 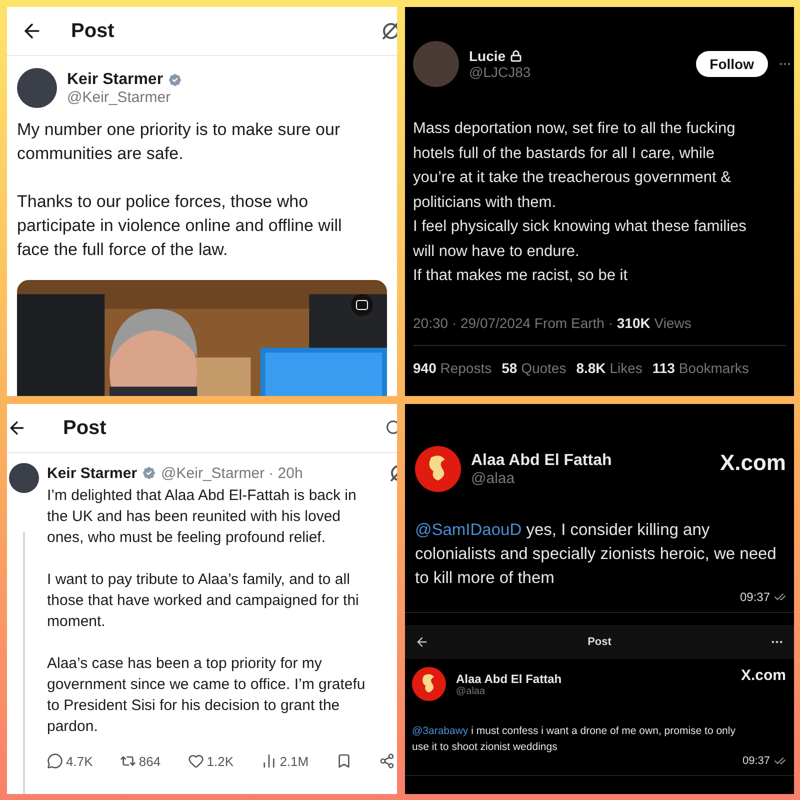 I want to click on author-name: Lucie, so click(x=487, y=56).